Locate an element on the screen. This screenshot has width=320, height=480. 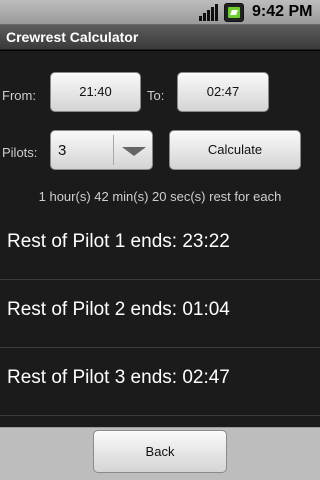
calculate-button: Calculate is located at coordinates (235, 150).